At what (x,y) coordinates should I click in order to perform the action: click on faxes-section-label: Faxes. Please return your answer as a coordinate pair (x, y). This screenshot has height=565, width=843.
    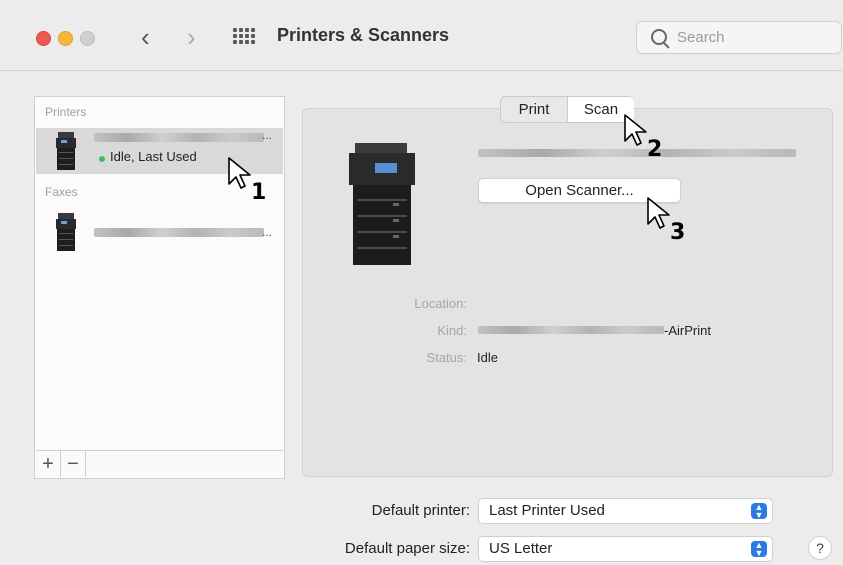
    Looking at the image, I should click on (61, 192).